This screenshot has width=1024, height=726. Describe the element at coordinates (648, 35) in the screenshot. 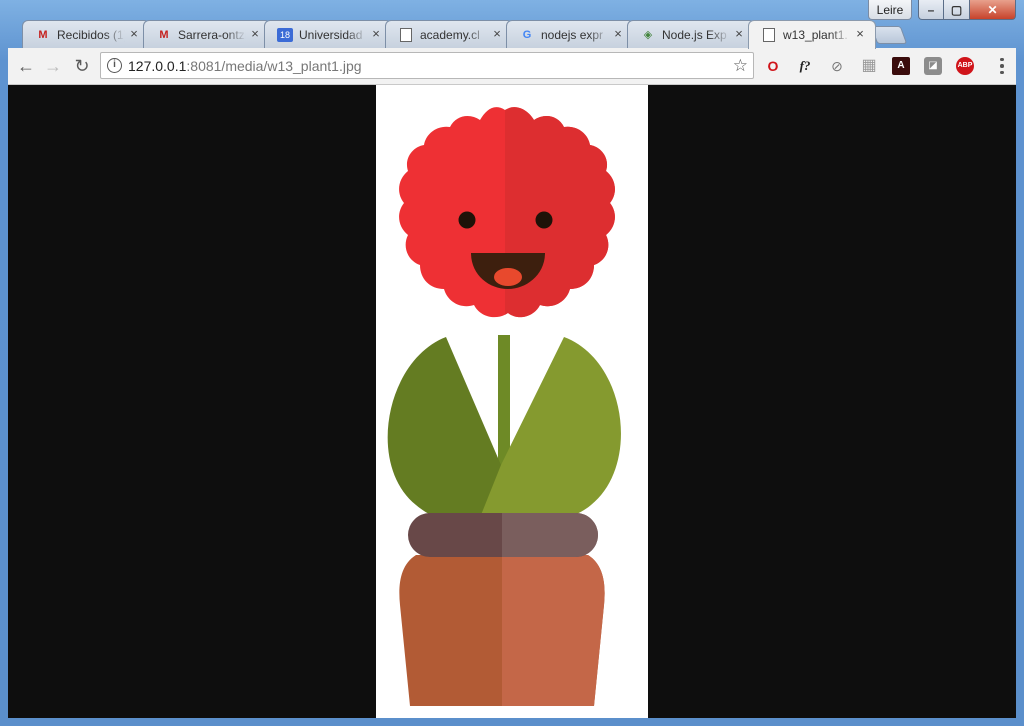

I see `nodejs-icon: ◈` at that location.